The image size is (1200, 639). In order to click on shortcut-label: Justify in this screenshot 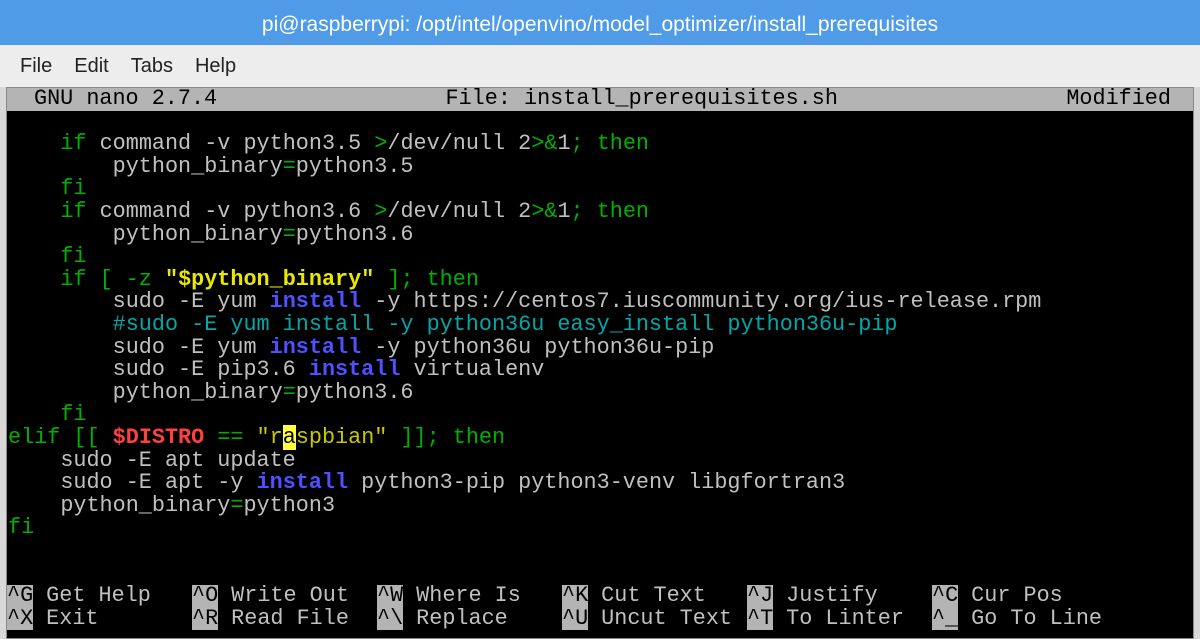, I will do `click(832, 595)`.